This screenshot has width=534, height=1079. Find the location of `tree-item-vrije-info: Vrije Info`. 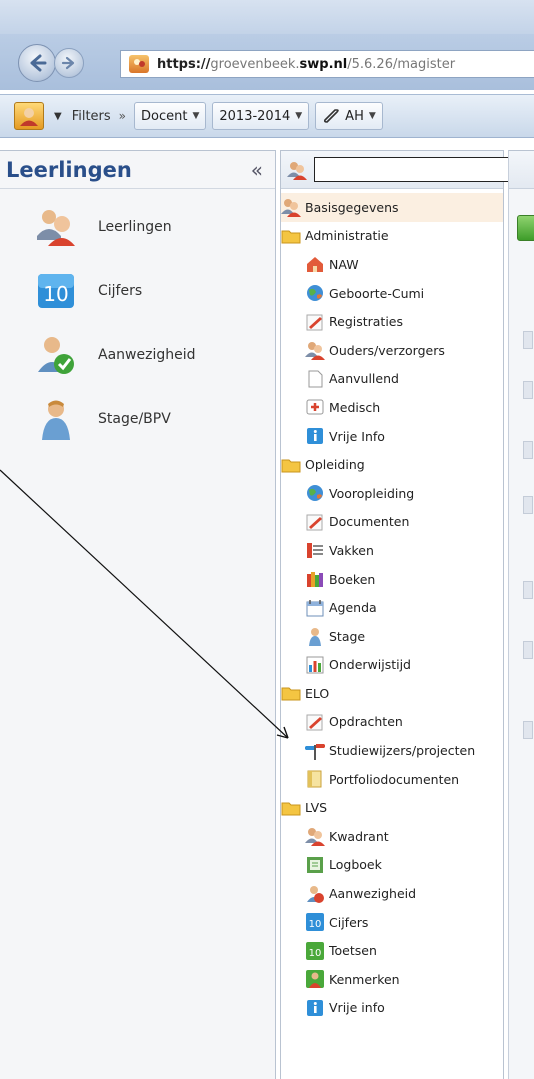

tree-item-vrije-info: Vrije Info is located at coordinates (392, 436).